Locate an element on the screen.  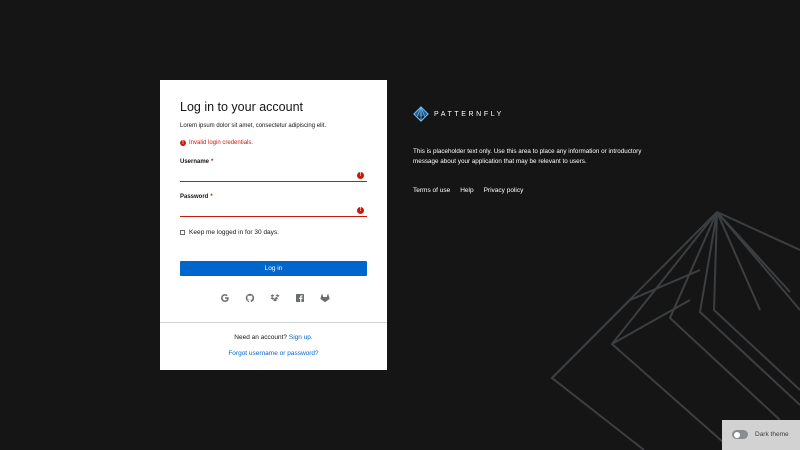
facebook-icon is located at coordinates (300, 298).